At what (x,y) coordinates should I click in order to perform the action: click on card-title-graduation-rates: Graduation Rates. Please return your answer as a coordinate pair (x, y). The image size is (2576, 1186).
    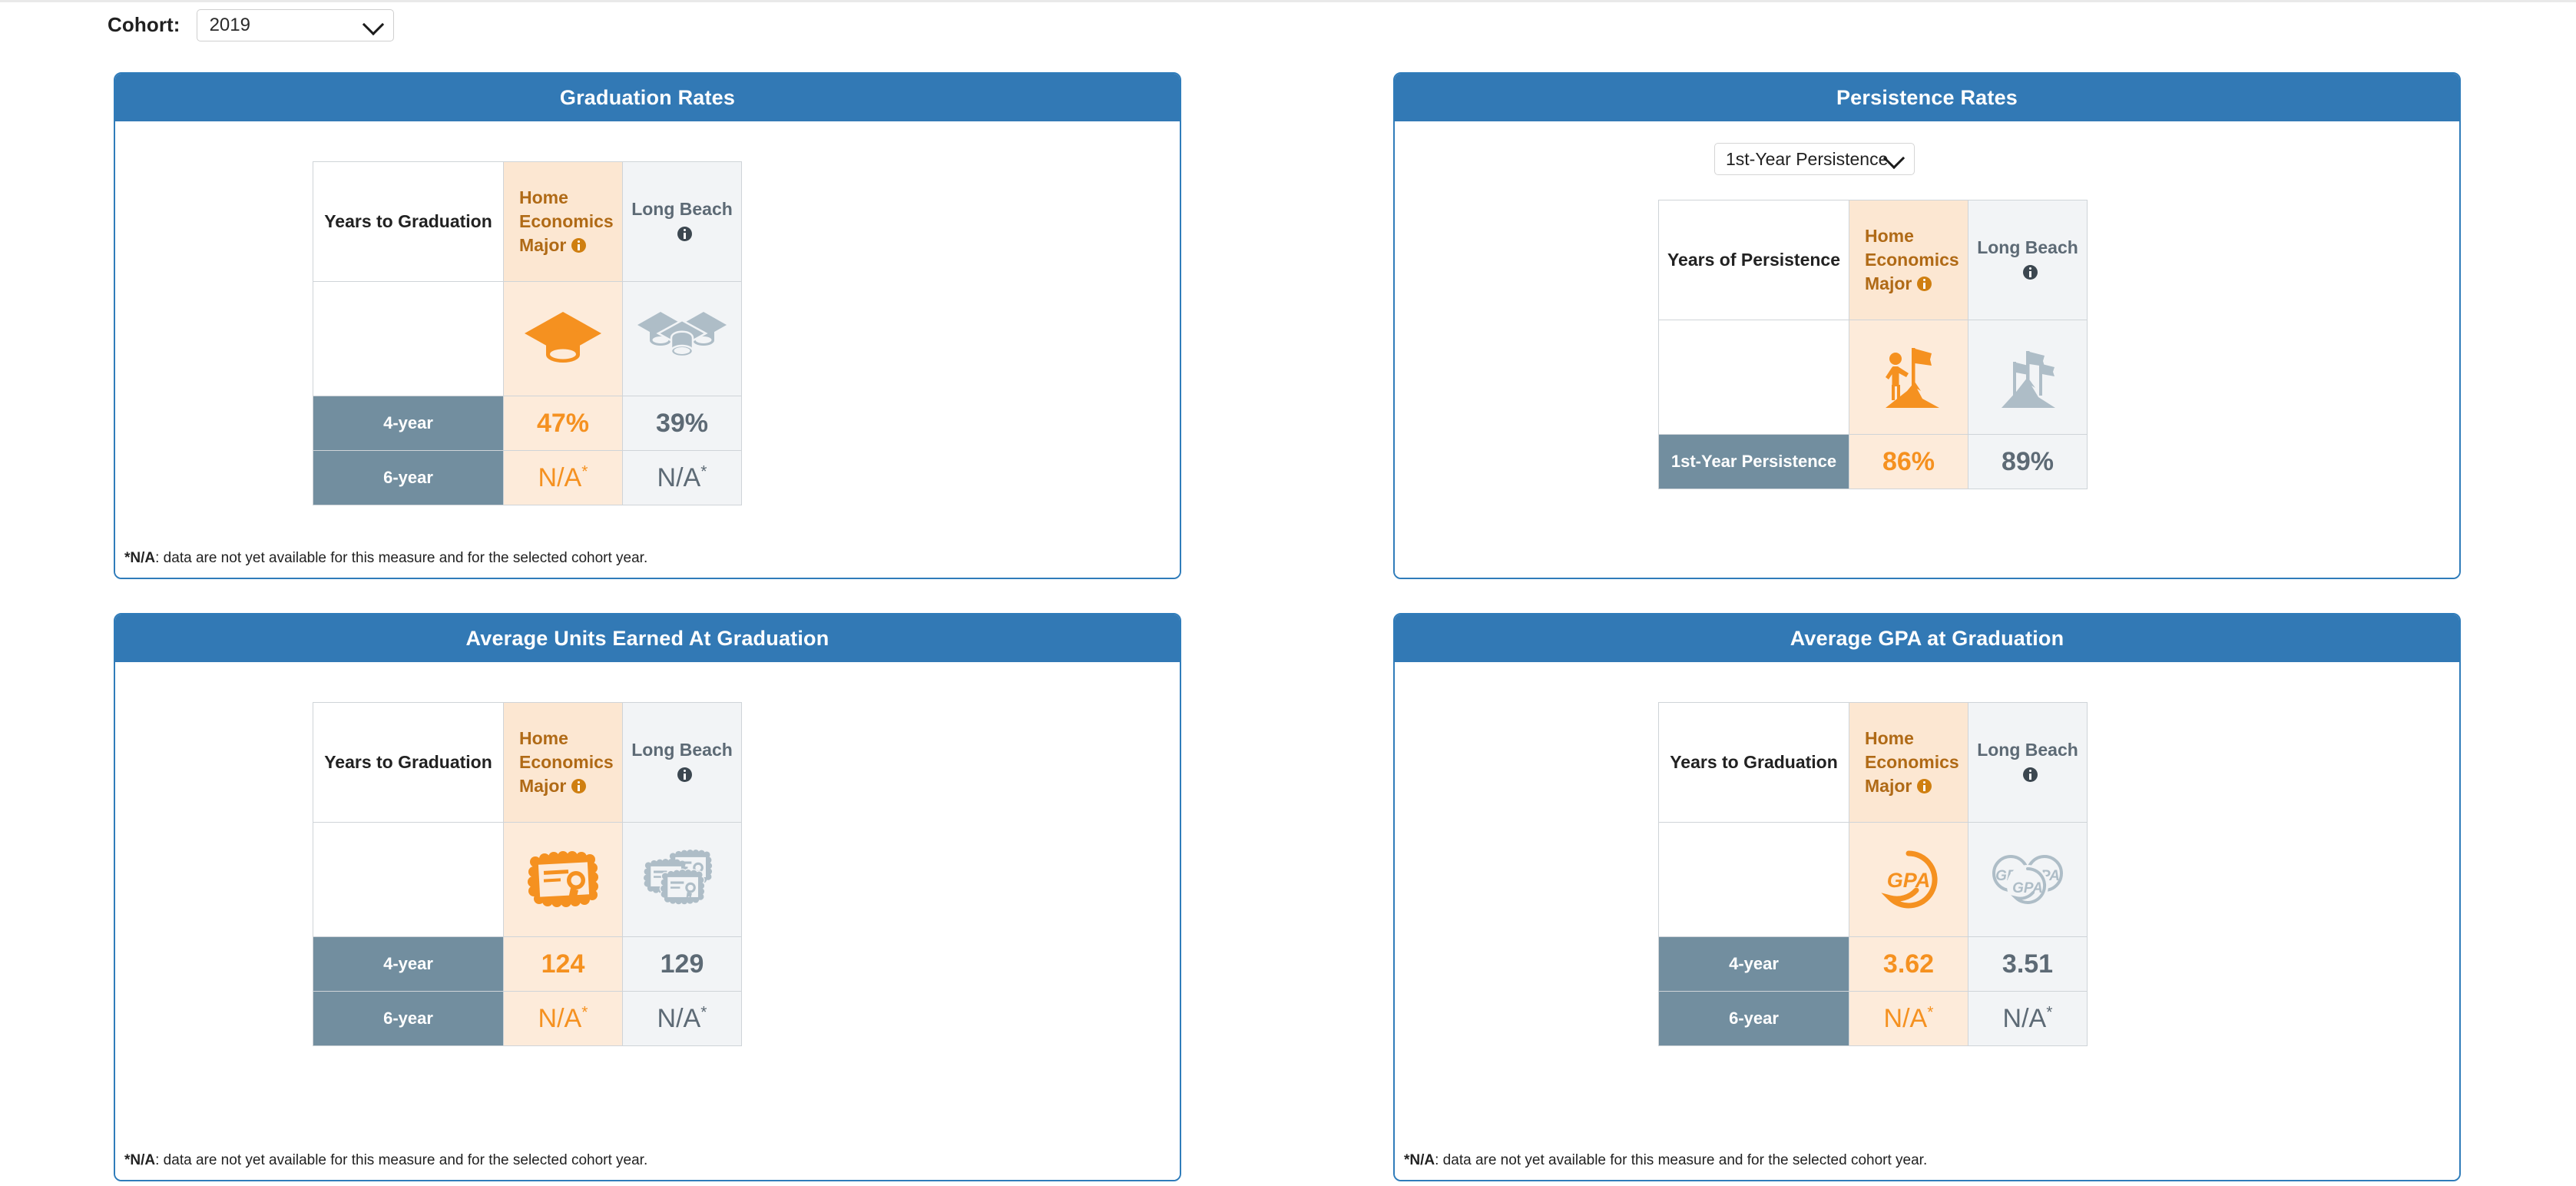
    Looking at the image, I should click on (647, 97).